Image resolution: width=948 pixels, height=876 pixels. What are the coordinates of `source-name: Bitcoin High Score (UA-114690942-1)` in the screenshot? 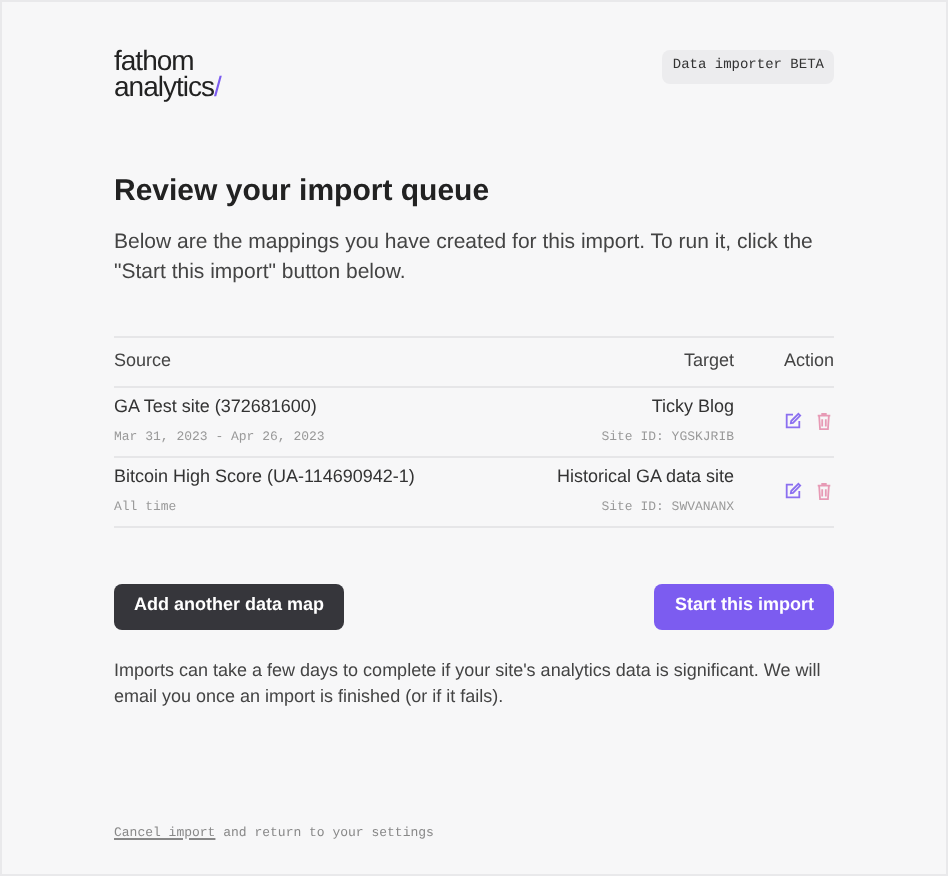 It's located at (265, 477).